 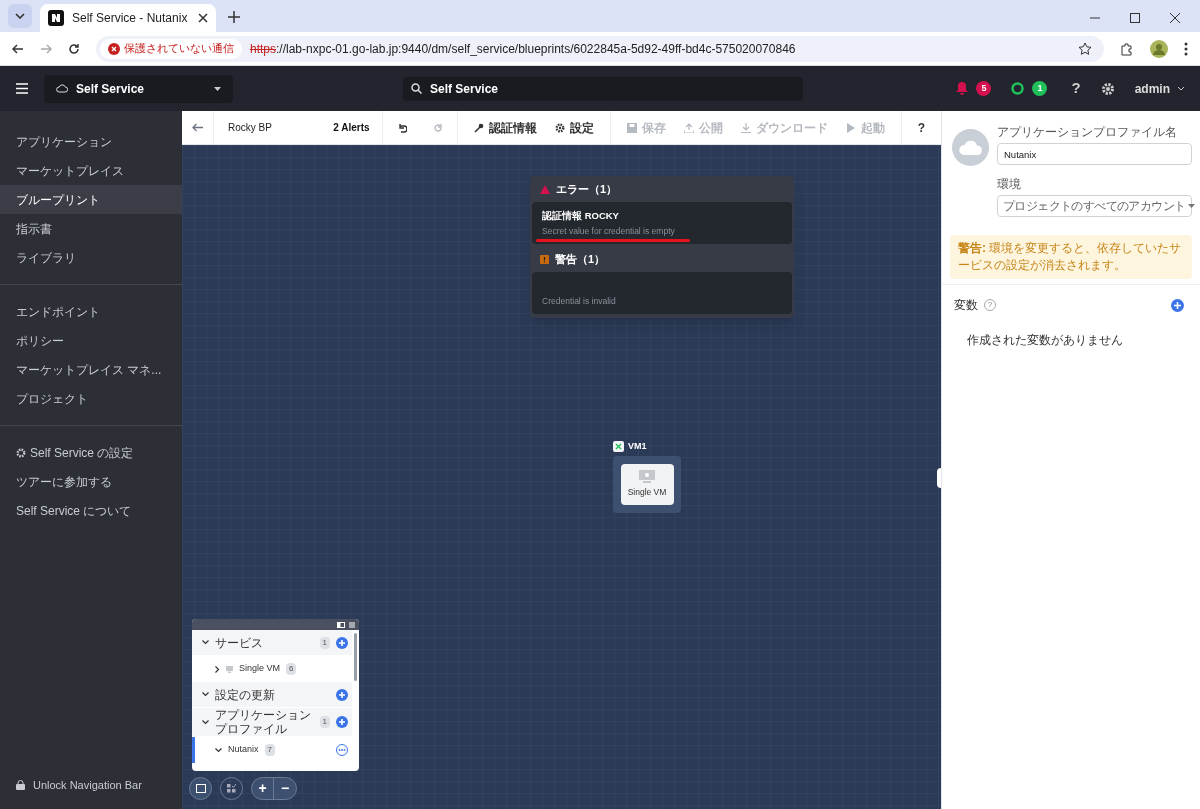 I want to click on extensions-icon, so click(x=1127, y=48).